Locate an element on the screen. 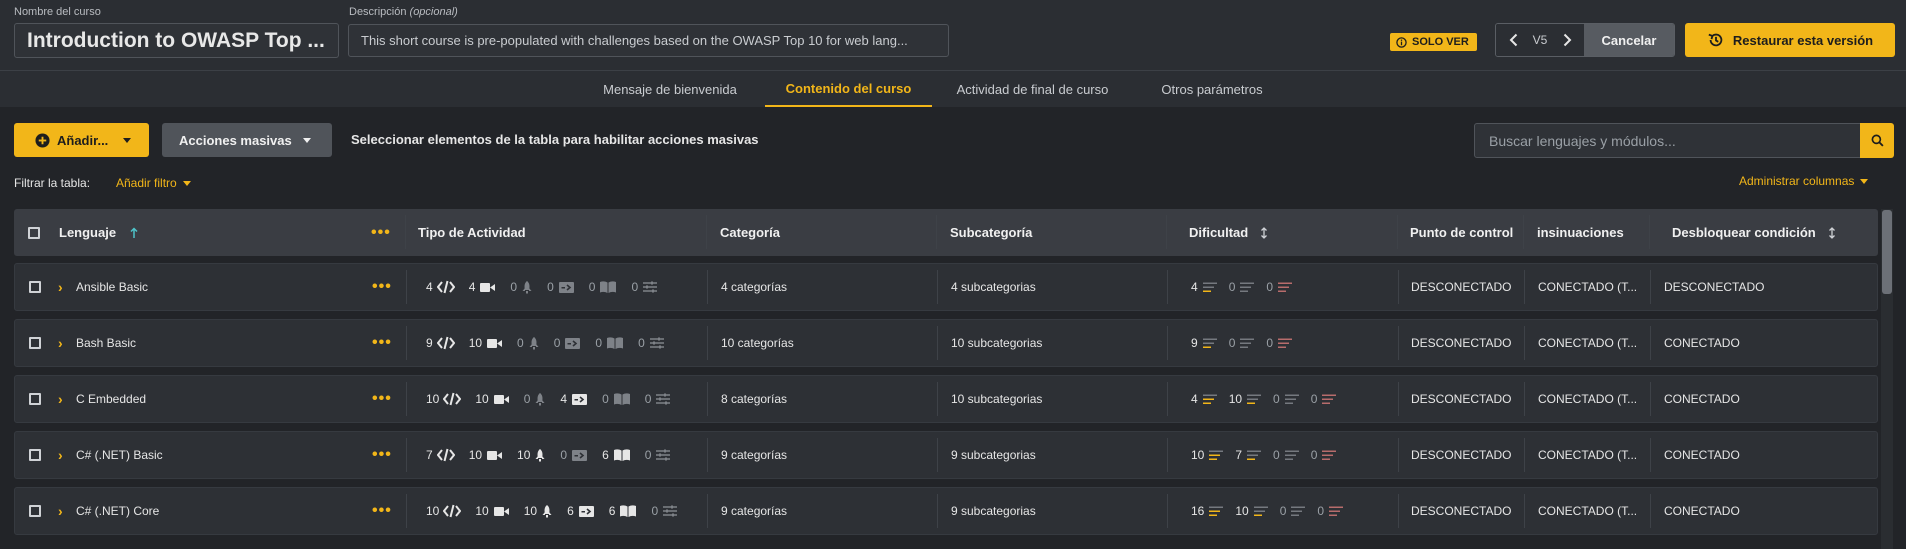  column-header-menu-button: ••• is located at coordinates (381, 232).